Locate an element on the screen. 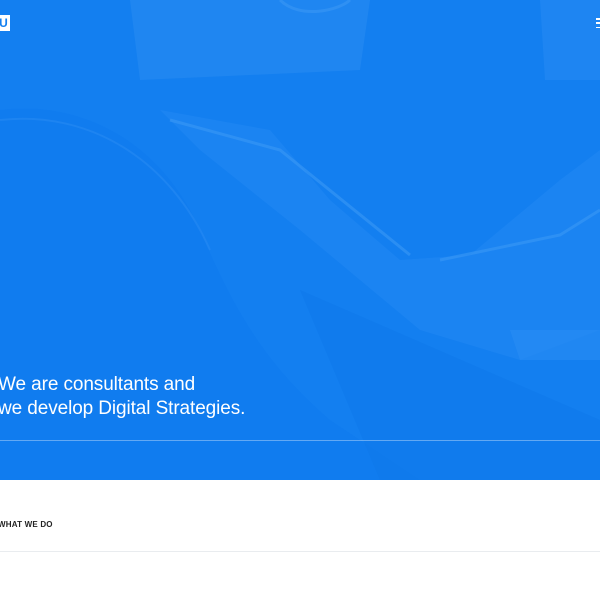 The image size is (600, 600). hero-divider is located at coordinates (300, 440).